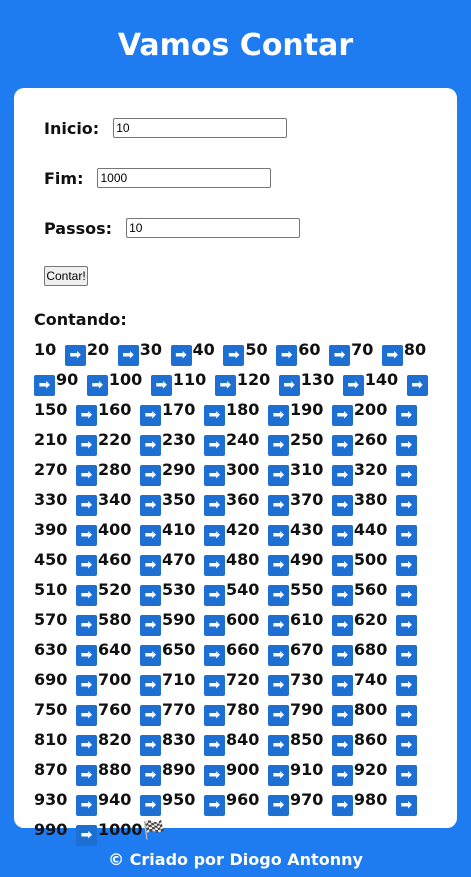 The width and height of the screenshot is (471, 877). What do you see at coordinates (306, 409) in the screenshot?
I see `count-value: 190` at bounding box center [306, 409].